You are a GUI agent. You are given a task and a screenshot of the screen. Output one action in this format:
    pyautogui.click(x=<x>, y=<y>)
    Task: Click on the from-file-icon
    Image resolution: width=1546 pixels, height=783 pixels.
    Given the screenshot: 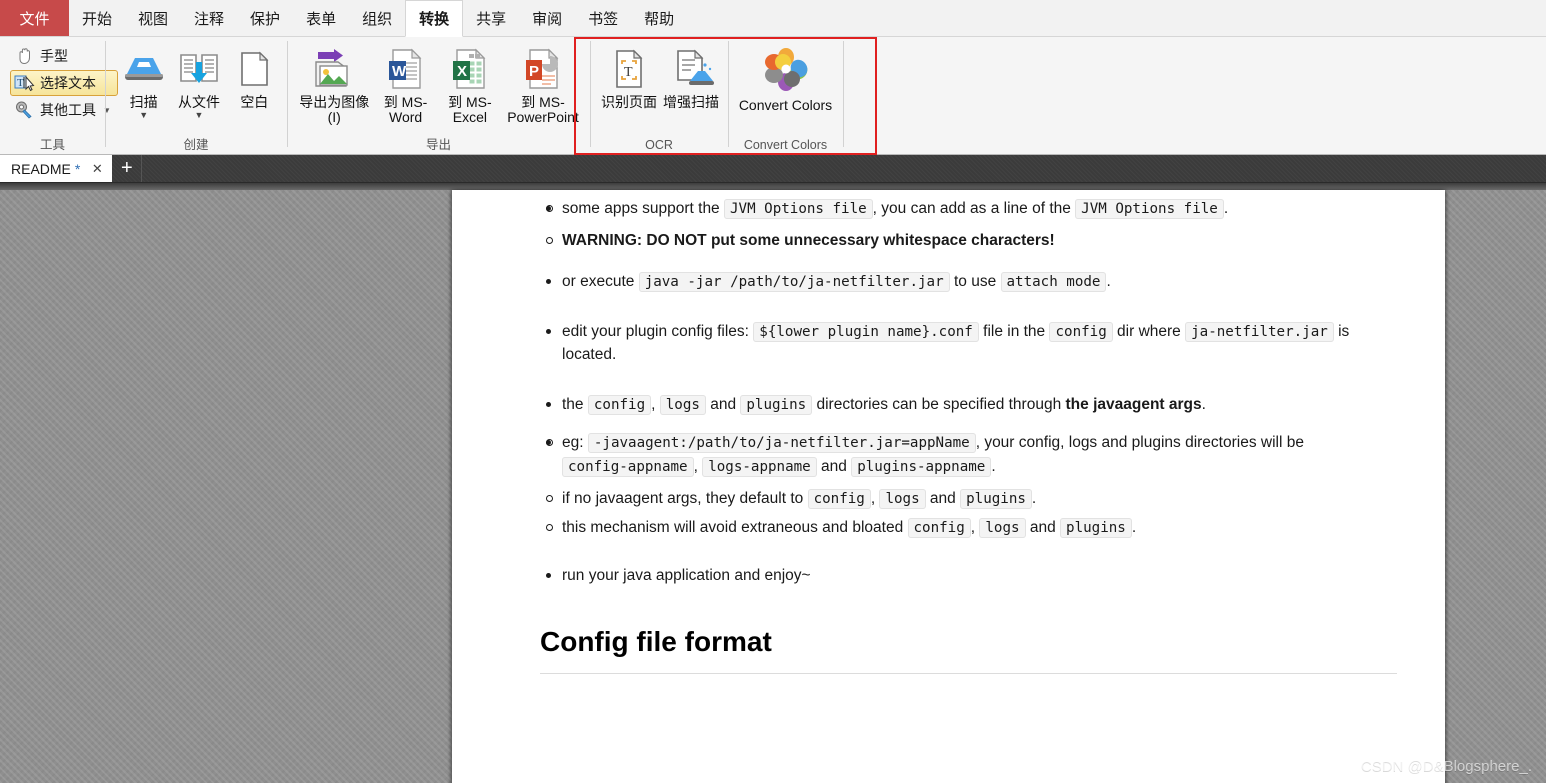 What is the action you would take?
    pyautogui.click(x=199, y=69)
    